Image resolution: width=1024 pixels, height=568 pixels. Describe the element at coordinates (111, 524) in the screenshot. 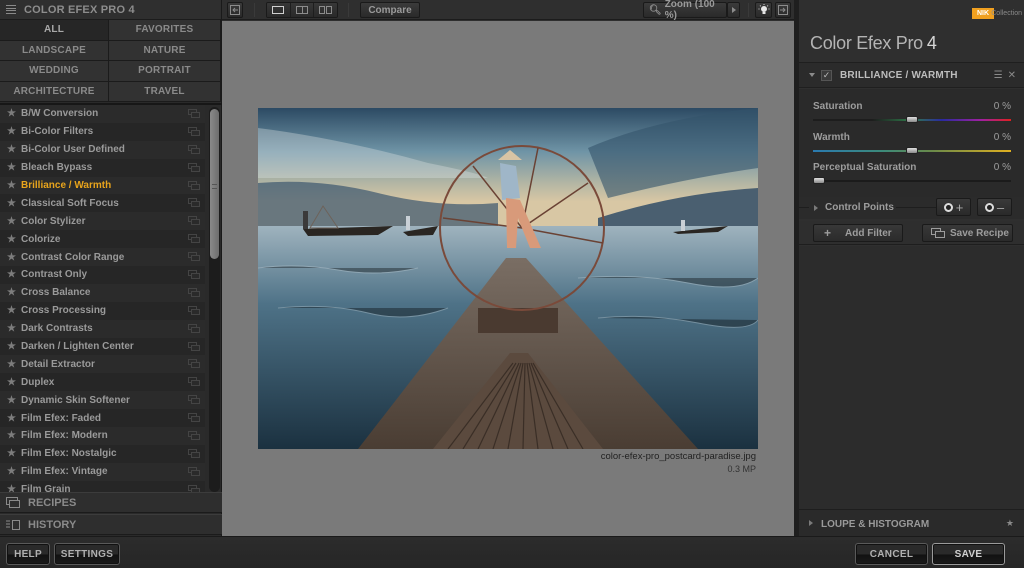

I see `history-tab: HISTORY` at that location.